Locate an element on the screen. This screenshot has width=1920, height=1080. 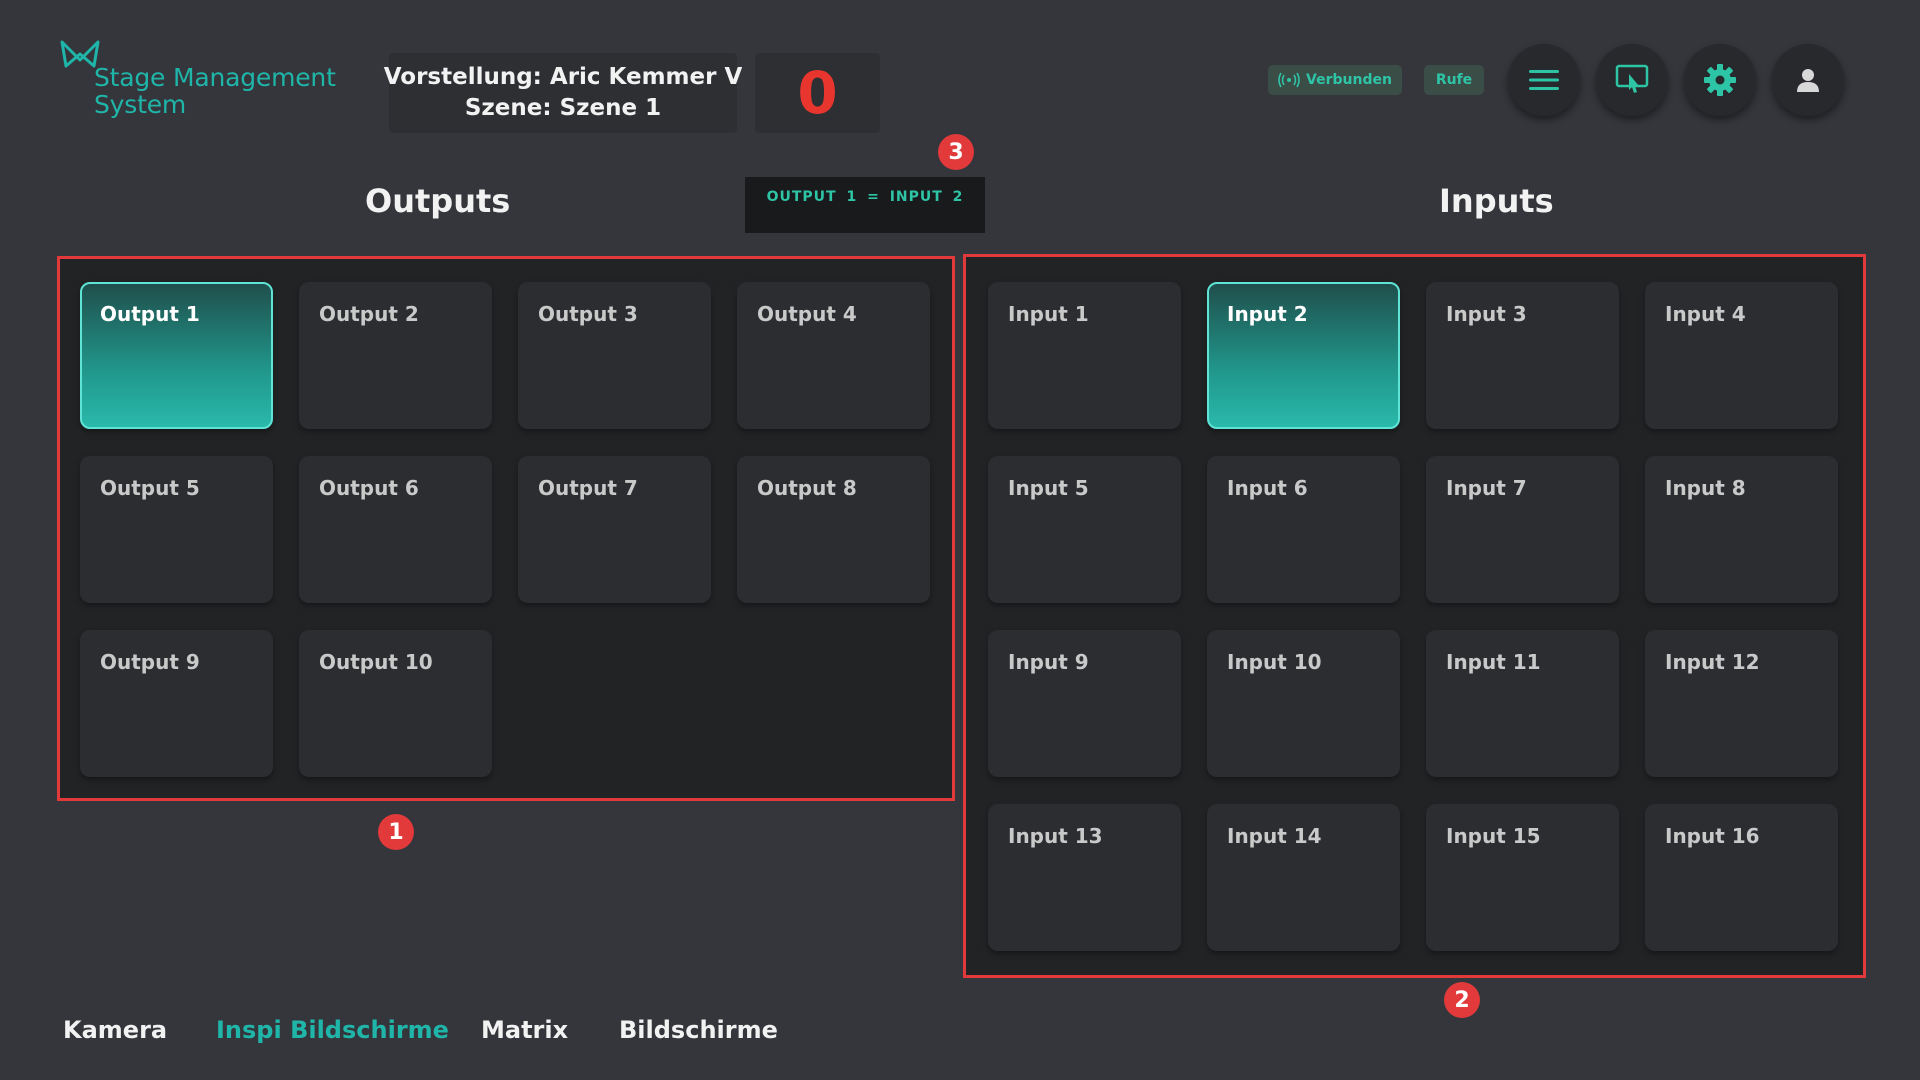
input-tile-1: Input 1 is located at coordinates (1084, 355).